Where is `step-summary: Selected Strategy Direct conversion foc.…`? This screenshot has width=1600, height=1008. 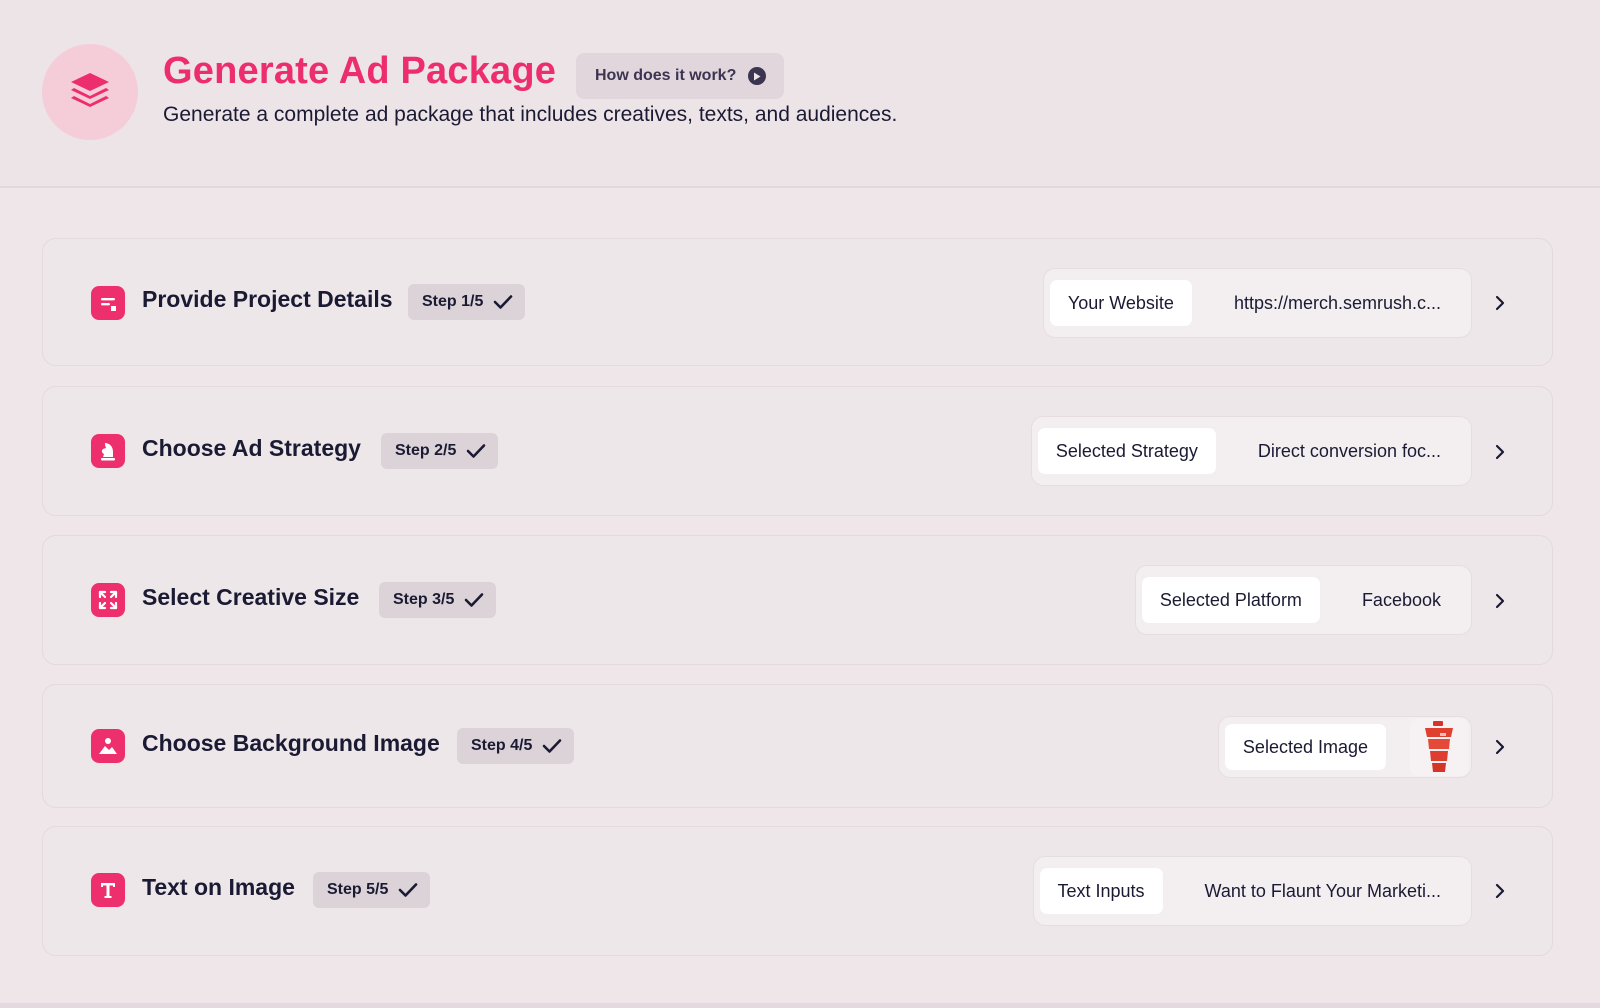
step-summary: Selected Strategy Direct conversion foc.… is located at coordinates (1251, 451).